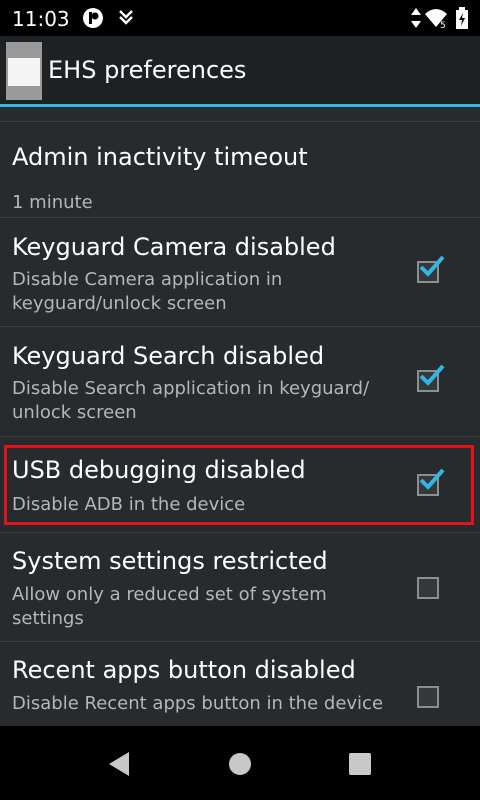  What do you see at coordinates (147, 70) in the screenshot?
I see `page-title: EHS preferences` at bounding box center [147, 70].